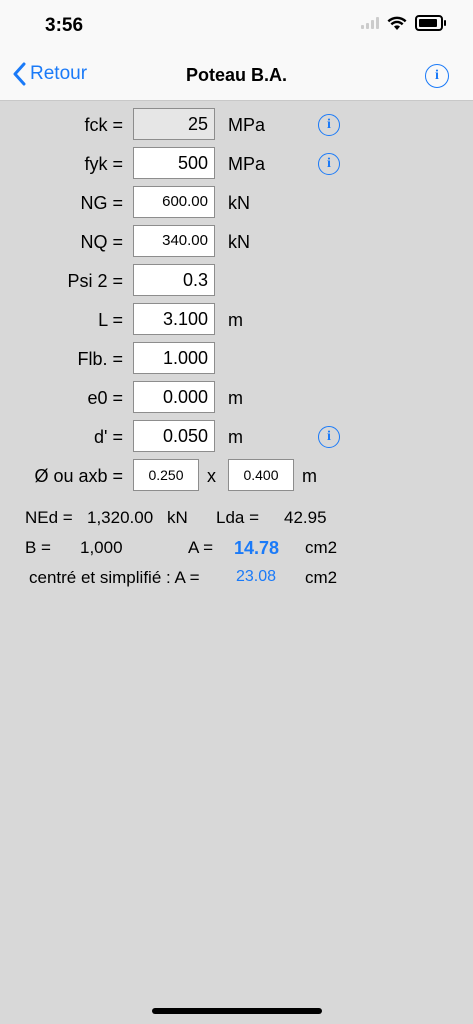  What do you see at coordinates (174, 124) in the screenshot?
I see `fck-field: 25` at bounding box center [174, 124].